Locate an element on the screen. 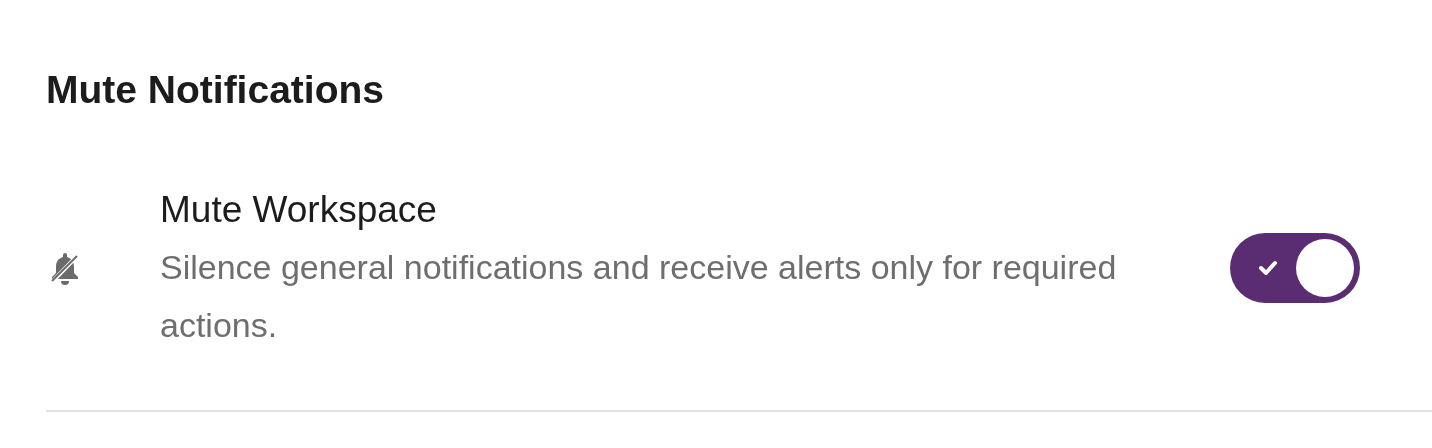 The image size is (1432, 448). setting-title: Mute Workspace is located at coordinates (299, 210).